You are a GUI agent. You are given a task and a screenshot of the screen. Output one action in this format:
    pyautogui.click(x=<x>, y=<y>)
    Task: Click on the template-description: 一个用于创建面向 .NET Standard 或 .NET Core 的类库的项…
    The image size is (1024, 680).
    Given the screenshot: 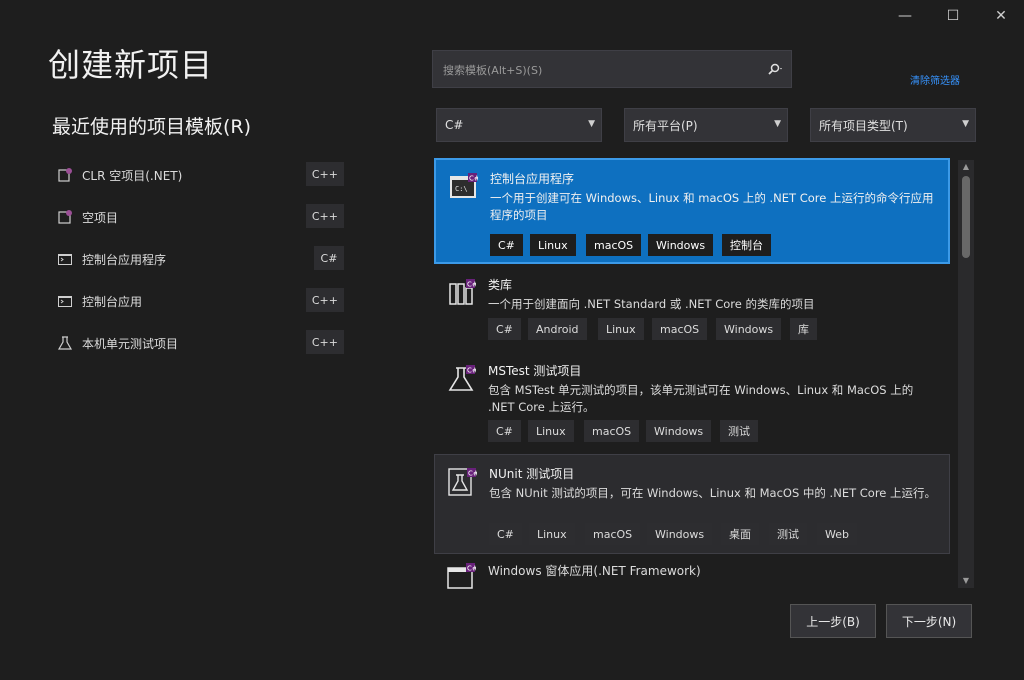 What is the action you would take?
    pyautogui.click(x=651, y=304)
    